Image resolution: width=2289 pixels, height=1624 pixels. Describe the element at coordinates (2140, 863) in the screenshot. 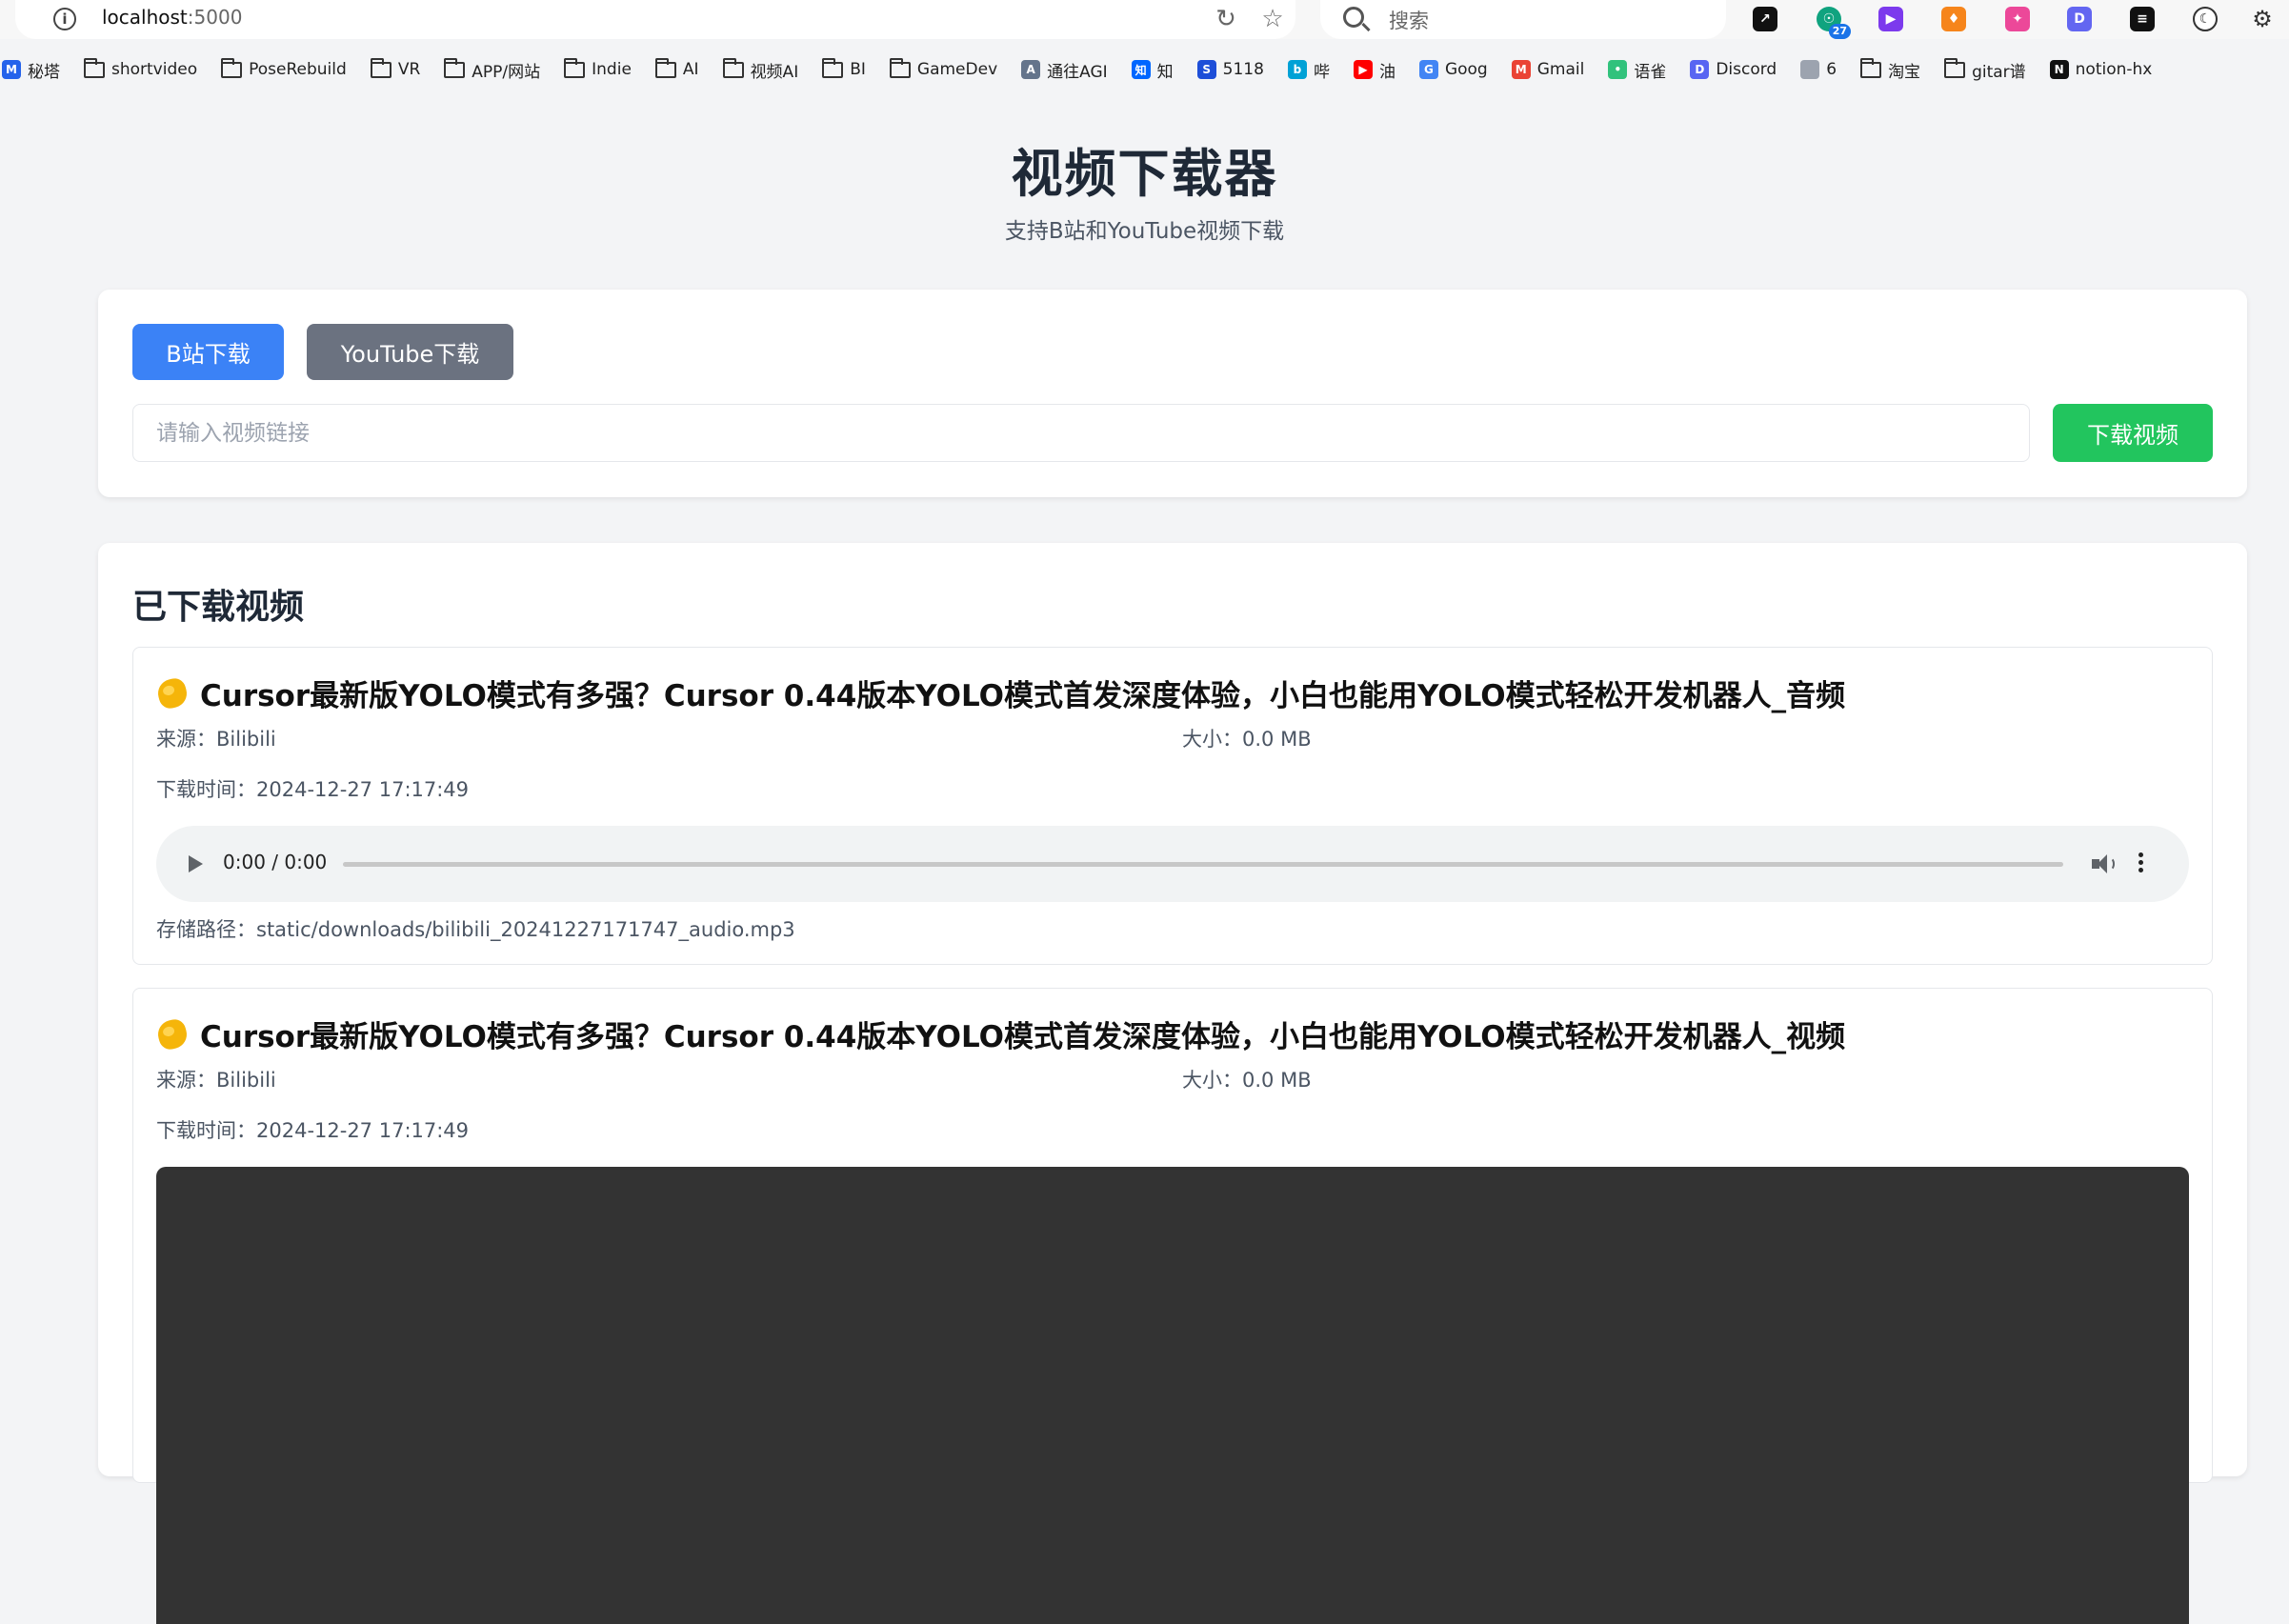

I see `more-options-icon` at that location.